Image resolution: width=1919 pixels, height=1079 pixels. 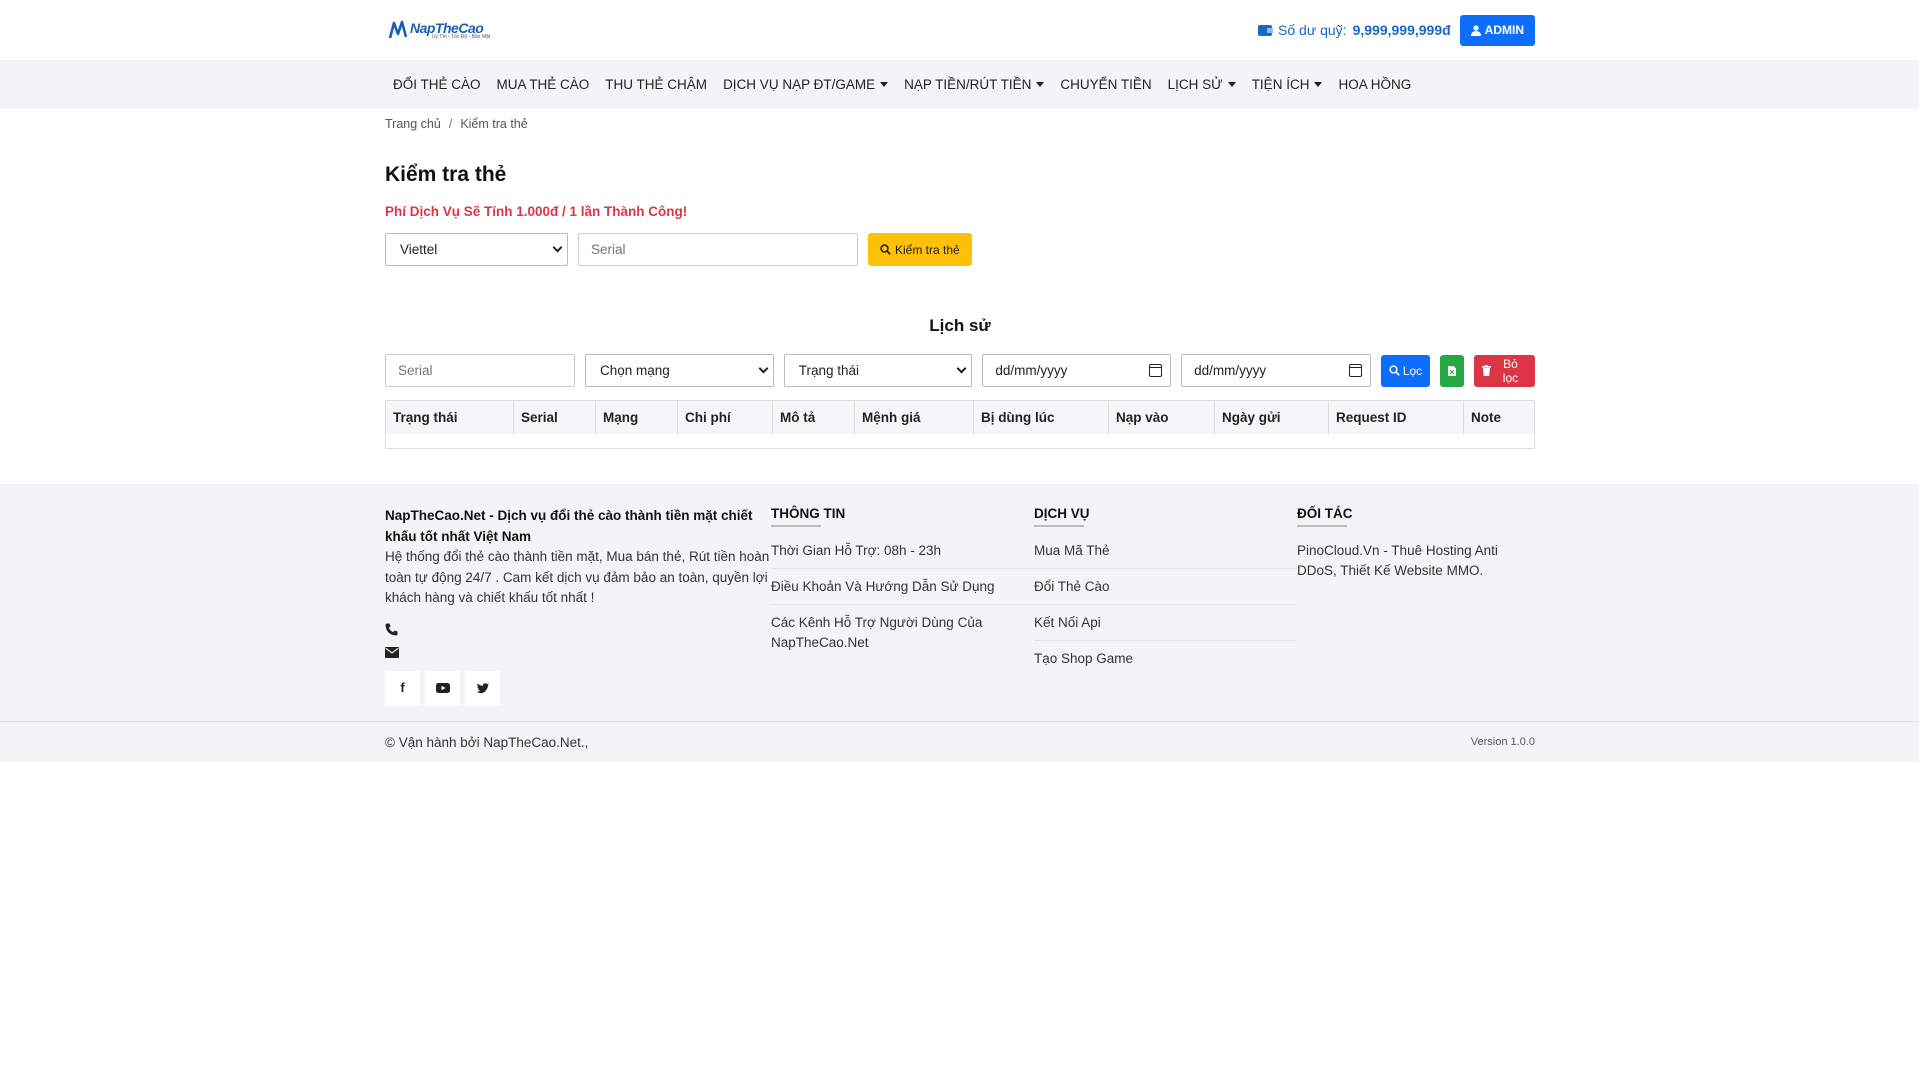 I want to click on col-serial: Serial, so click(x=554, y=417).